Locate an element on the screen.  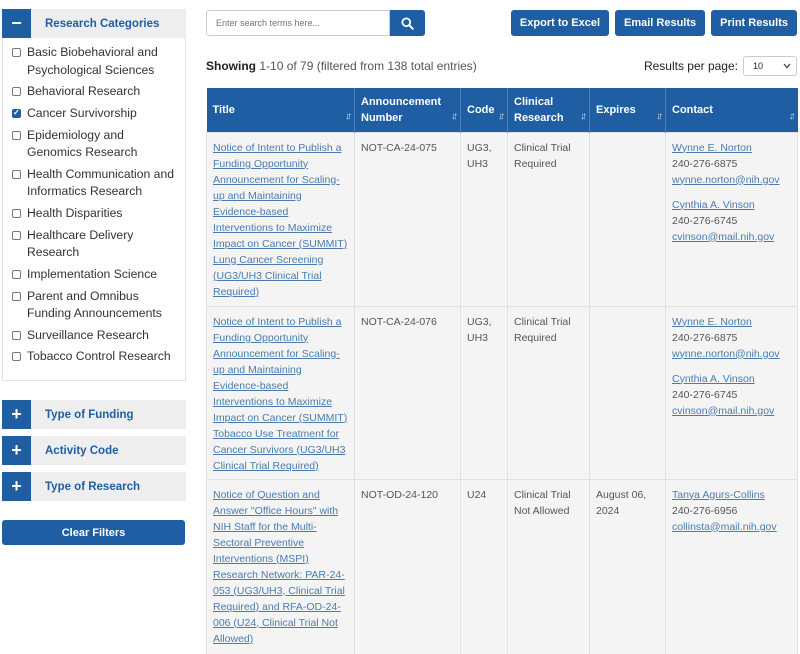
research-categories-label: Research Categories is located at coordinates (102, 23).